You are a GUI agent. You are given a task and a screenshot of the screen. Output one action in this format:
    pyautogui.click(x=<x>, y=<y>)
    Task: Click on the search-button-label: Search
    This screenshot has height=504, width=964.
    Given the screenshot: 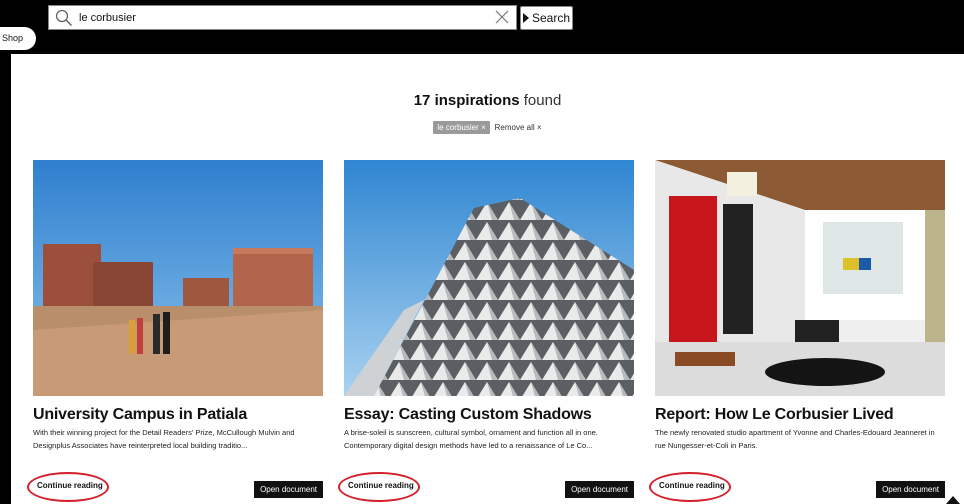 What is the action you would take?
    pyautogui.click(x=551, y=18)
    